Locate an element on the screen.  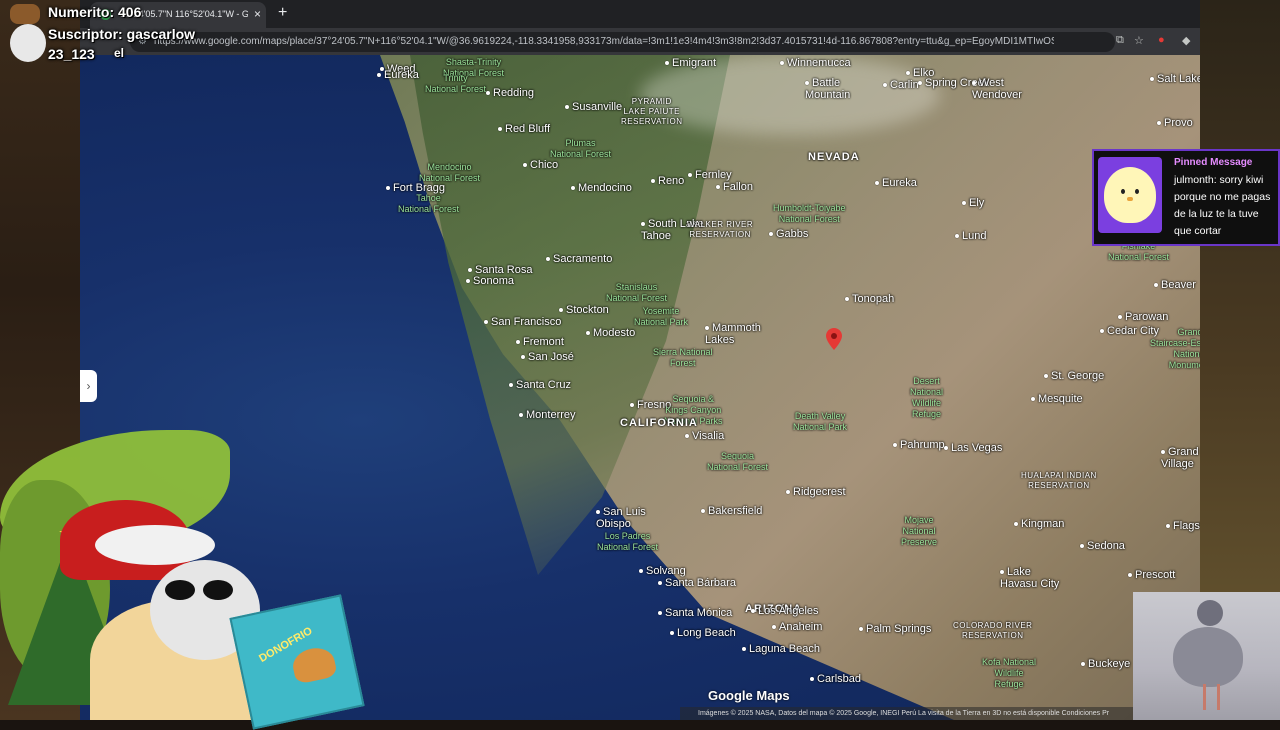
map-label-city: Provo is located at coordinates (1175, 123).